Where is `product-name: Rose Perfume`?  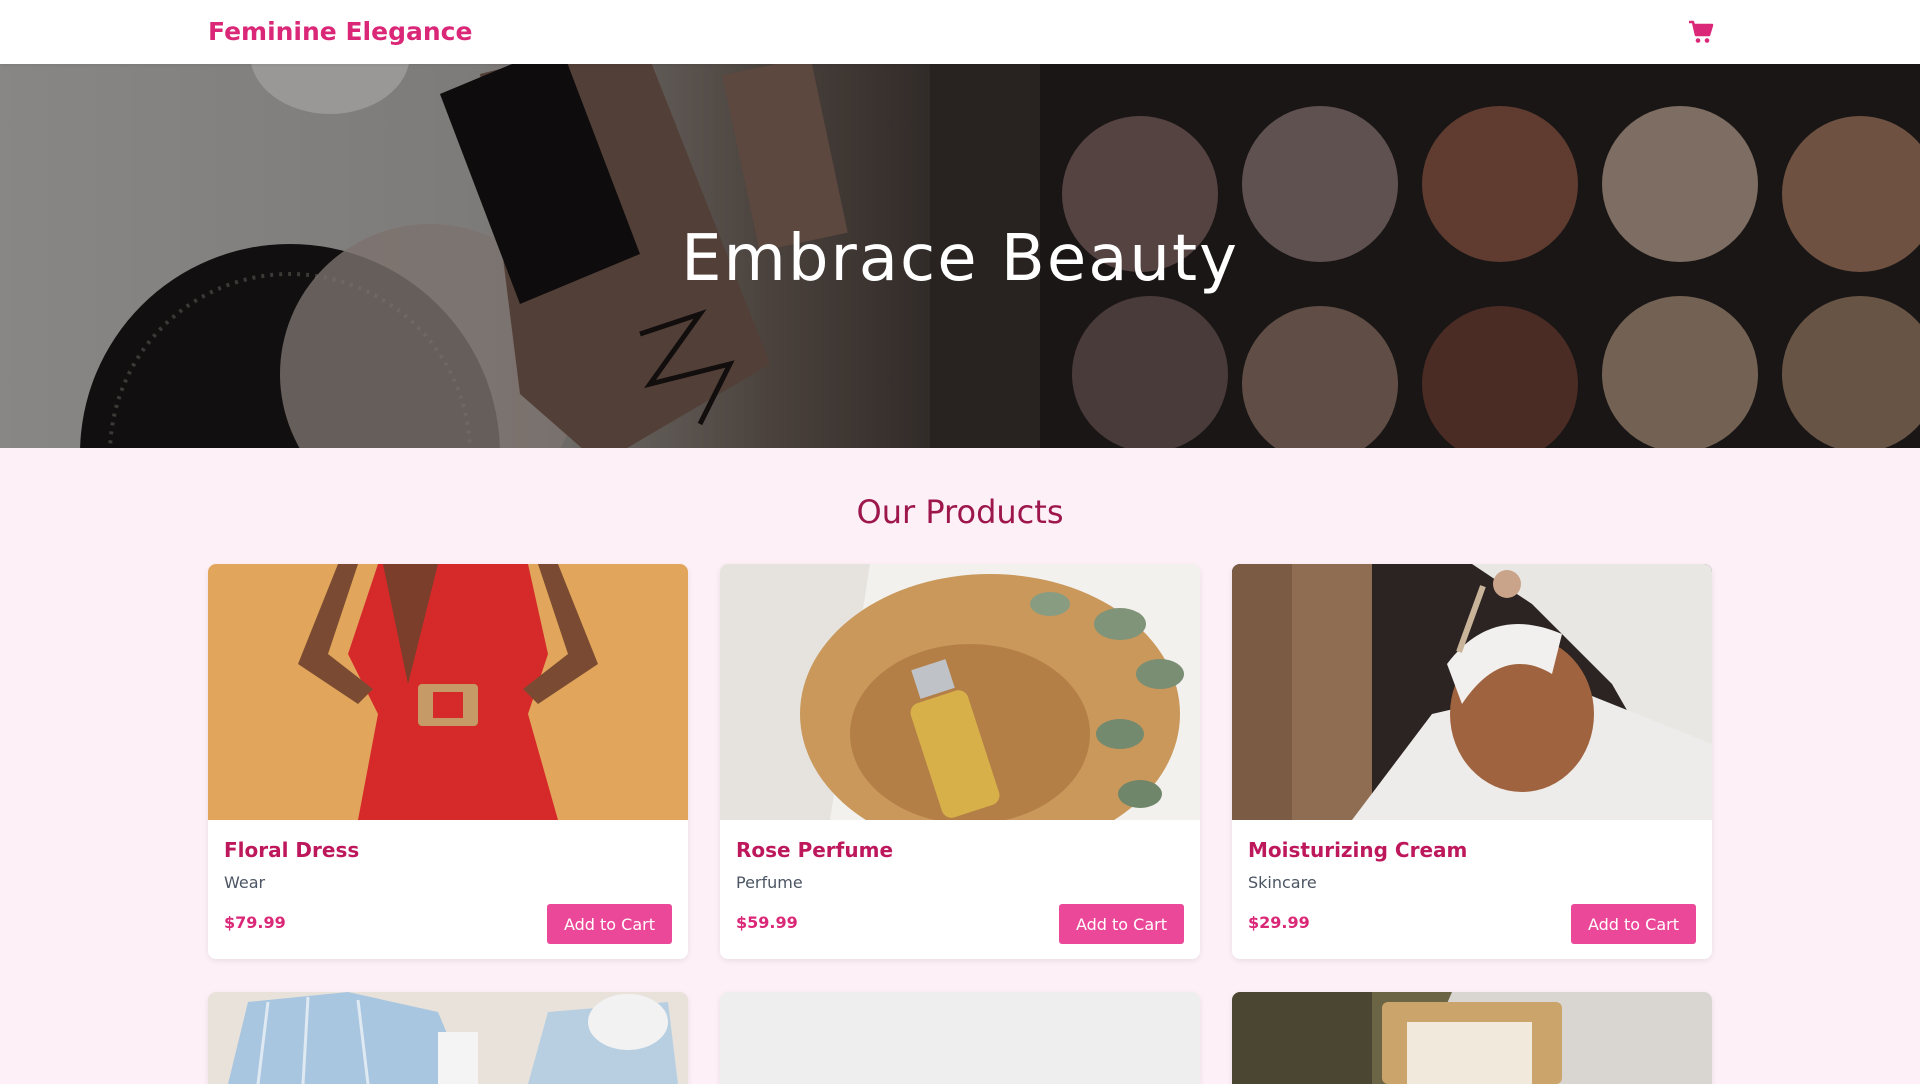
product-name: Rose Perfume is located at coordinates (815, 850).